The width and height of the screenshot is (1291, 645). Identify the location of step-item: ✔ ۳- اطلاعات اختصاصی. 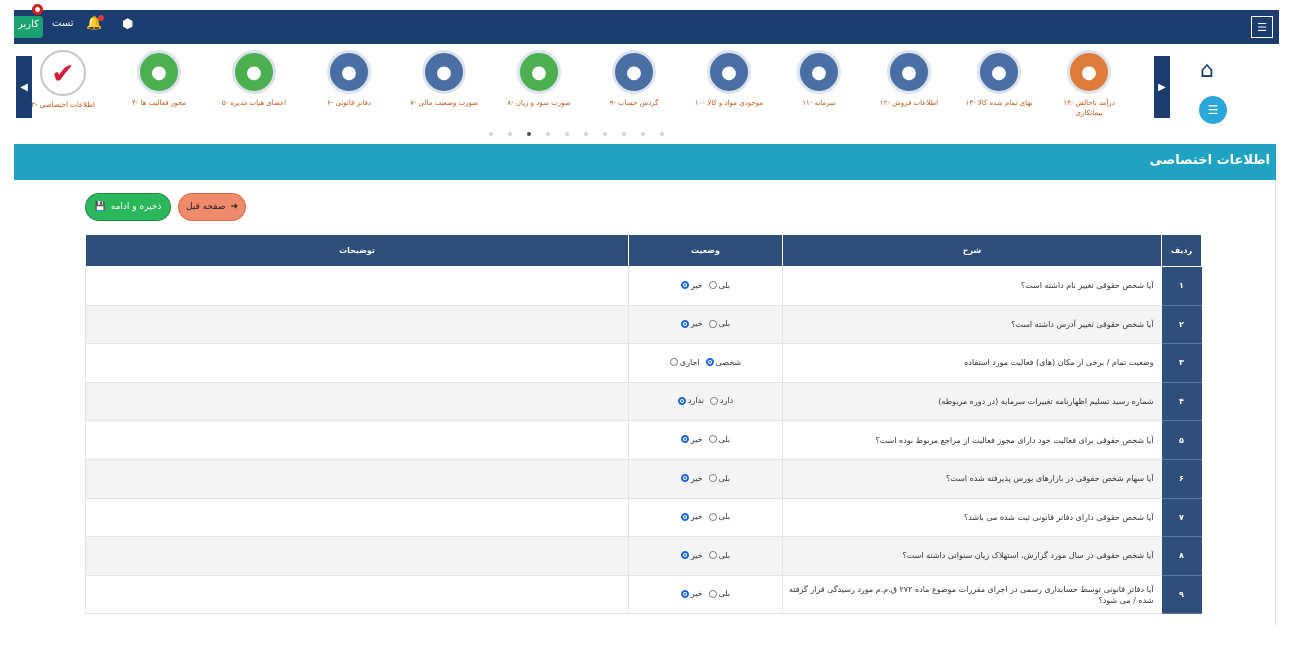
(63, 80).